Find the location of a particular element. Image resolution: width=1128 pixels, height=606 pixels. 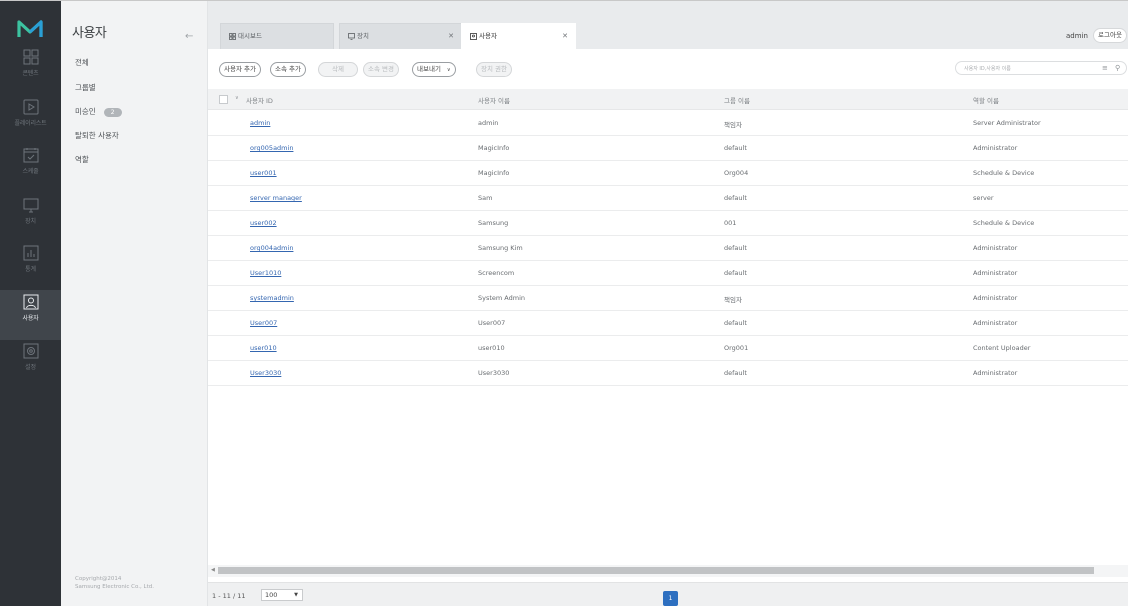

column-header-group-name: 그룹 이름 is located at coordinates (737, 100).